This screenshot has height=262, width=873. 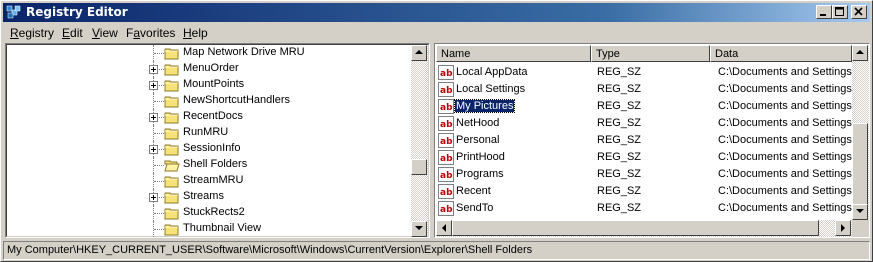 What do you see at coordinates (150, 33) in the screenshot?
I see `menu-favorites: Favorites` at bounding box center [150, 33].